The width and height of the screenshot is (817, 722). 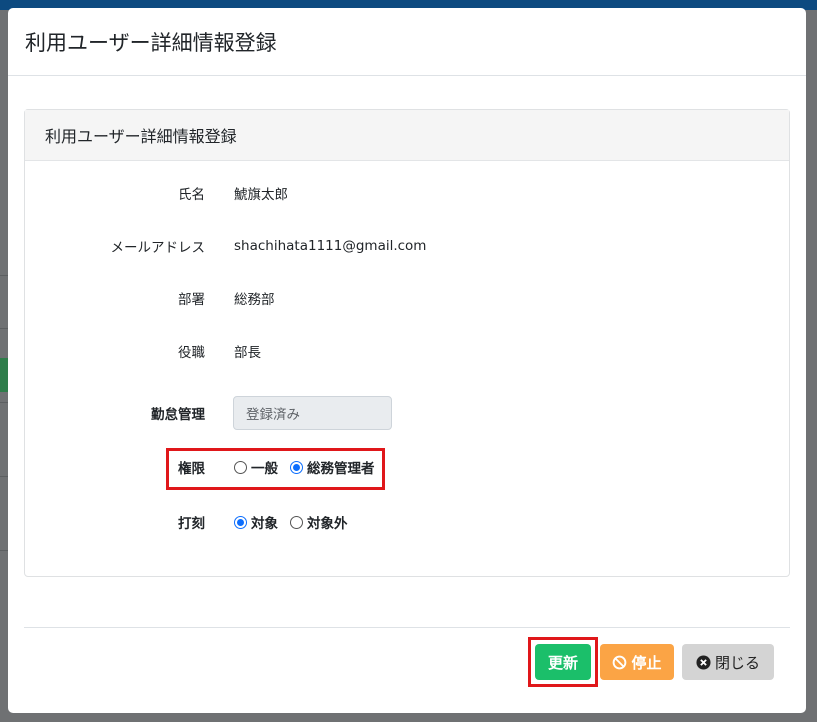 I want to click on email-label: メールアドレス, so click(x=158, y=248).